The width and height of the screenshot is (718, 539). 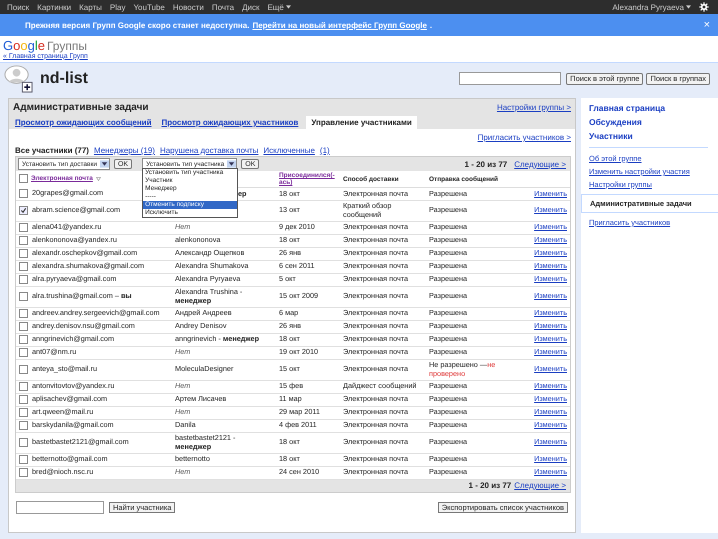 What do you see at coordinates (60, 507) in the screenshot?
I see `member-search-field` at bounding box center [60, 507].